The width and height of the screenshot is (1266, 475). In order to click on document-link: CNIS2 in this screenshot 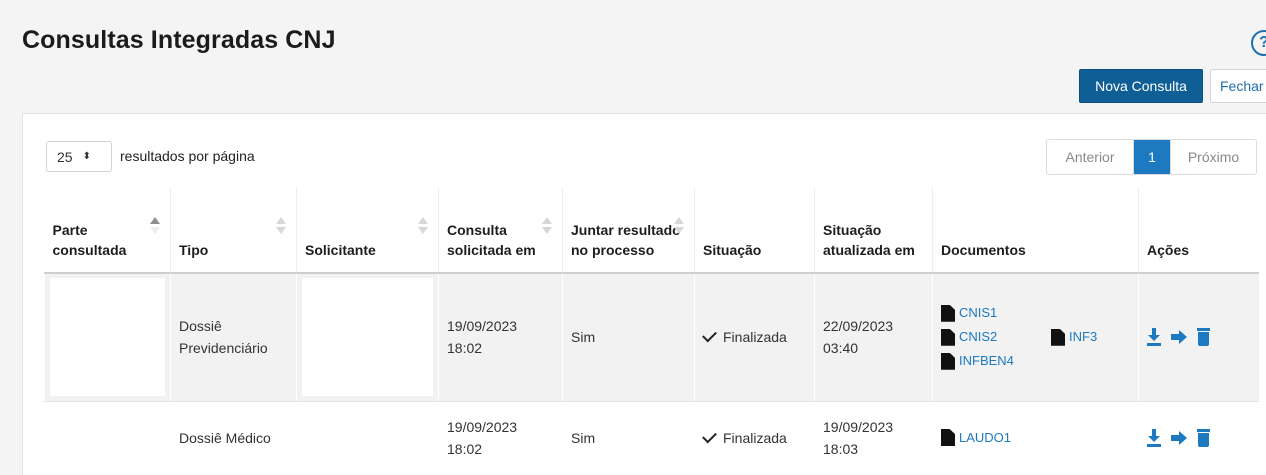, I will do `click(996, 337)`.